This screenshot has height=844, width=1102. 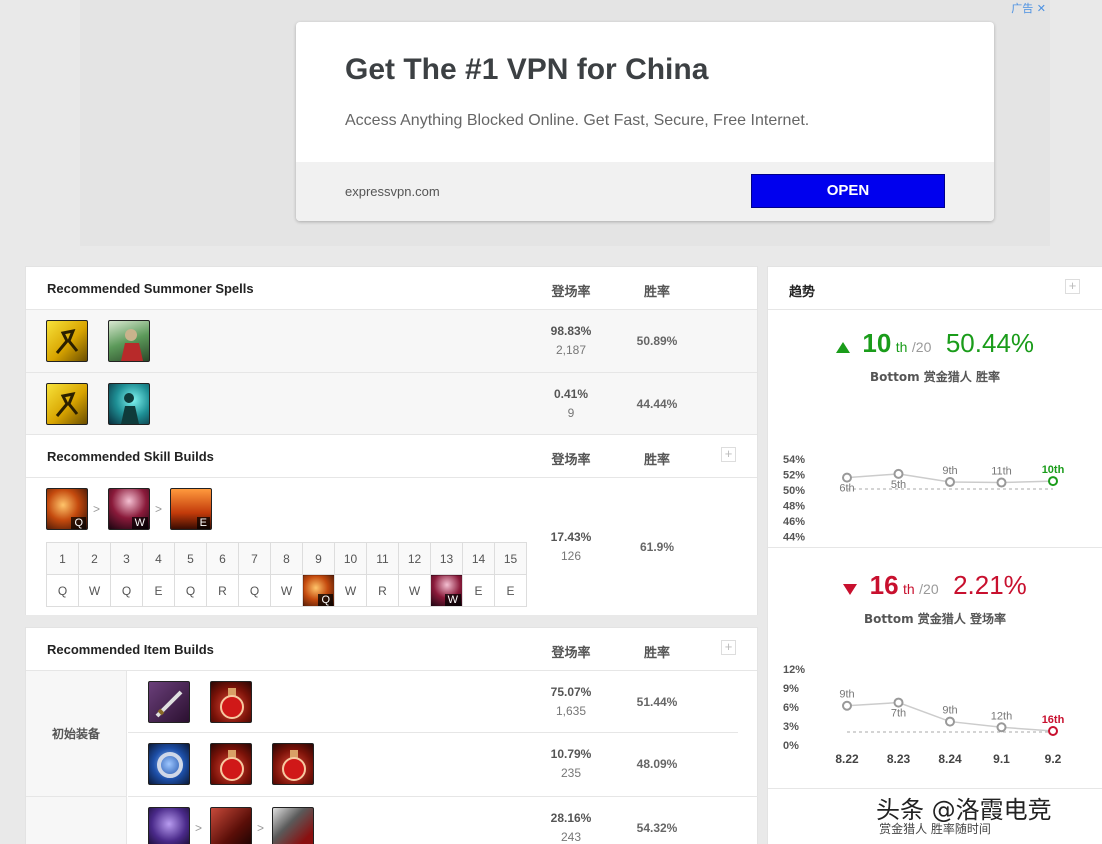 What do you see at coordinates (571, 394) in the screenshot?
I see `pick-rate: 0.41%` at bounding box center [571, 394].